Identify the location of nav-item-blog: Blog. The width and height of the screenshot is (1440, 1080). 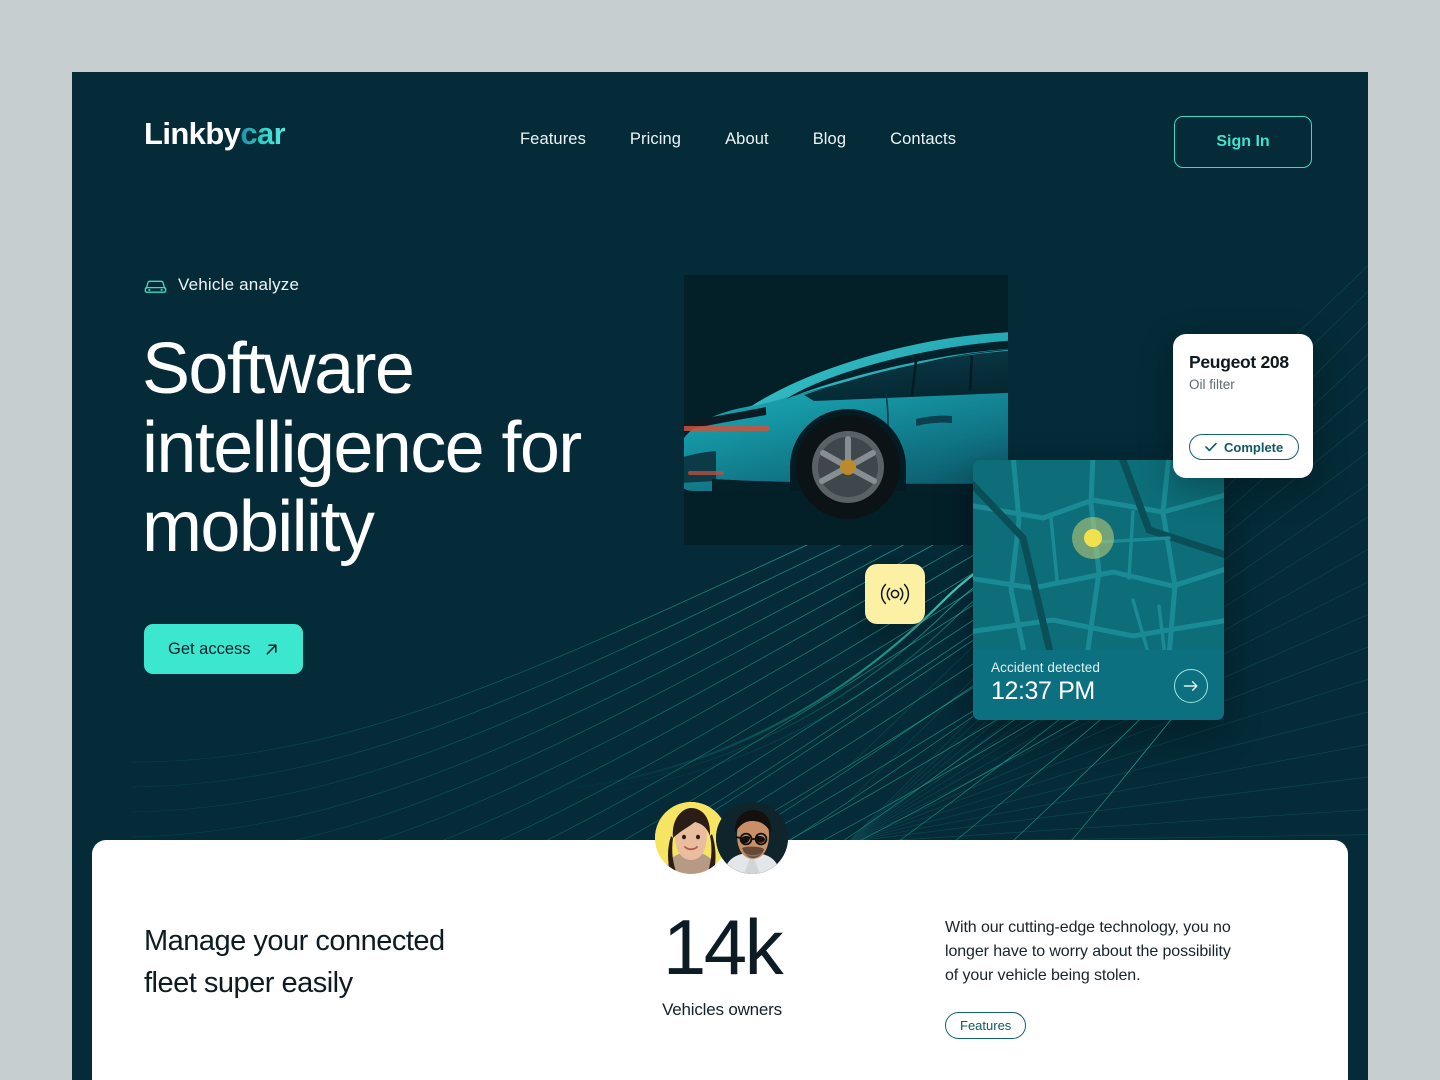
(829, 139).